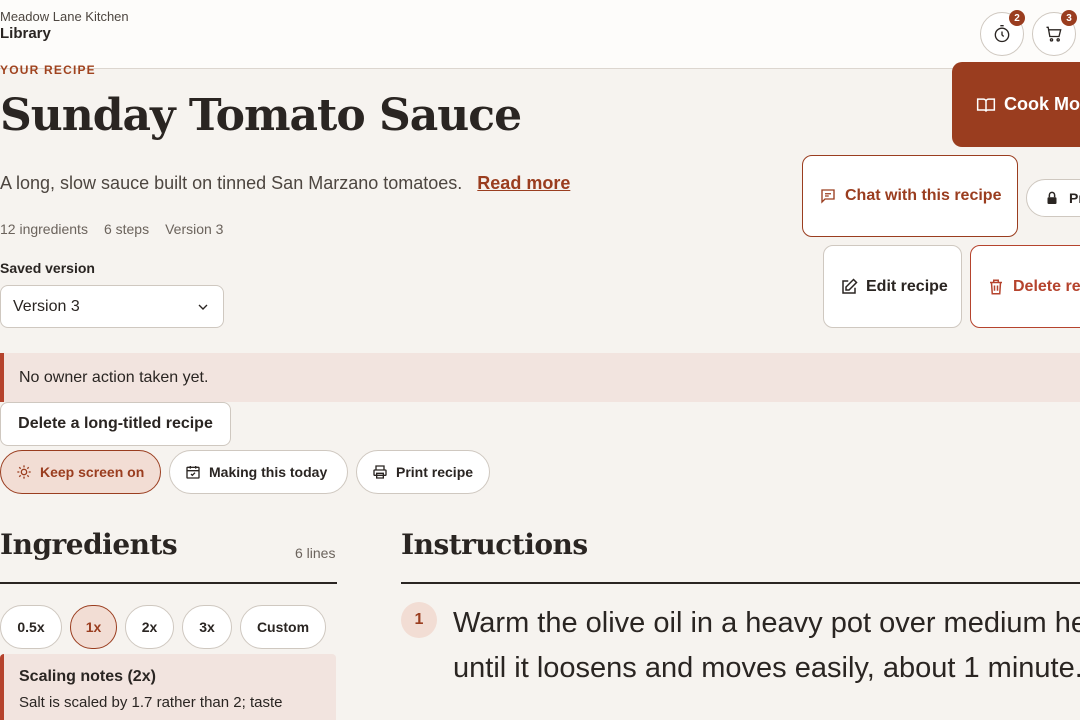 This screenshot has width=1080, height=720. Describe the element at coordinates (419, 620) in the screenshot. I see `step-number: 1` at that location.